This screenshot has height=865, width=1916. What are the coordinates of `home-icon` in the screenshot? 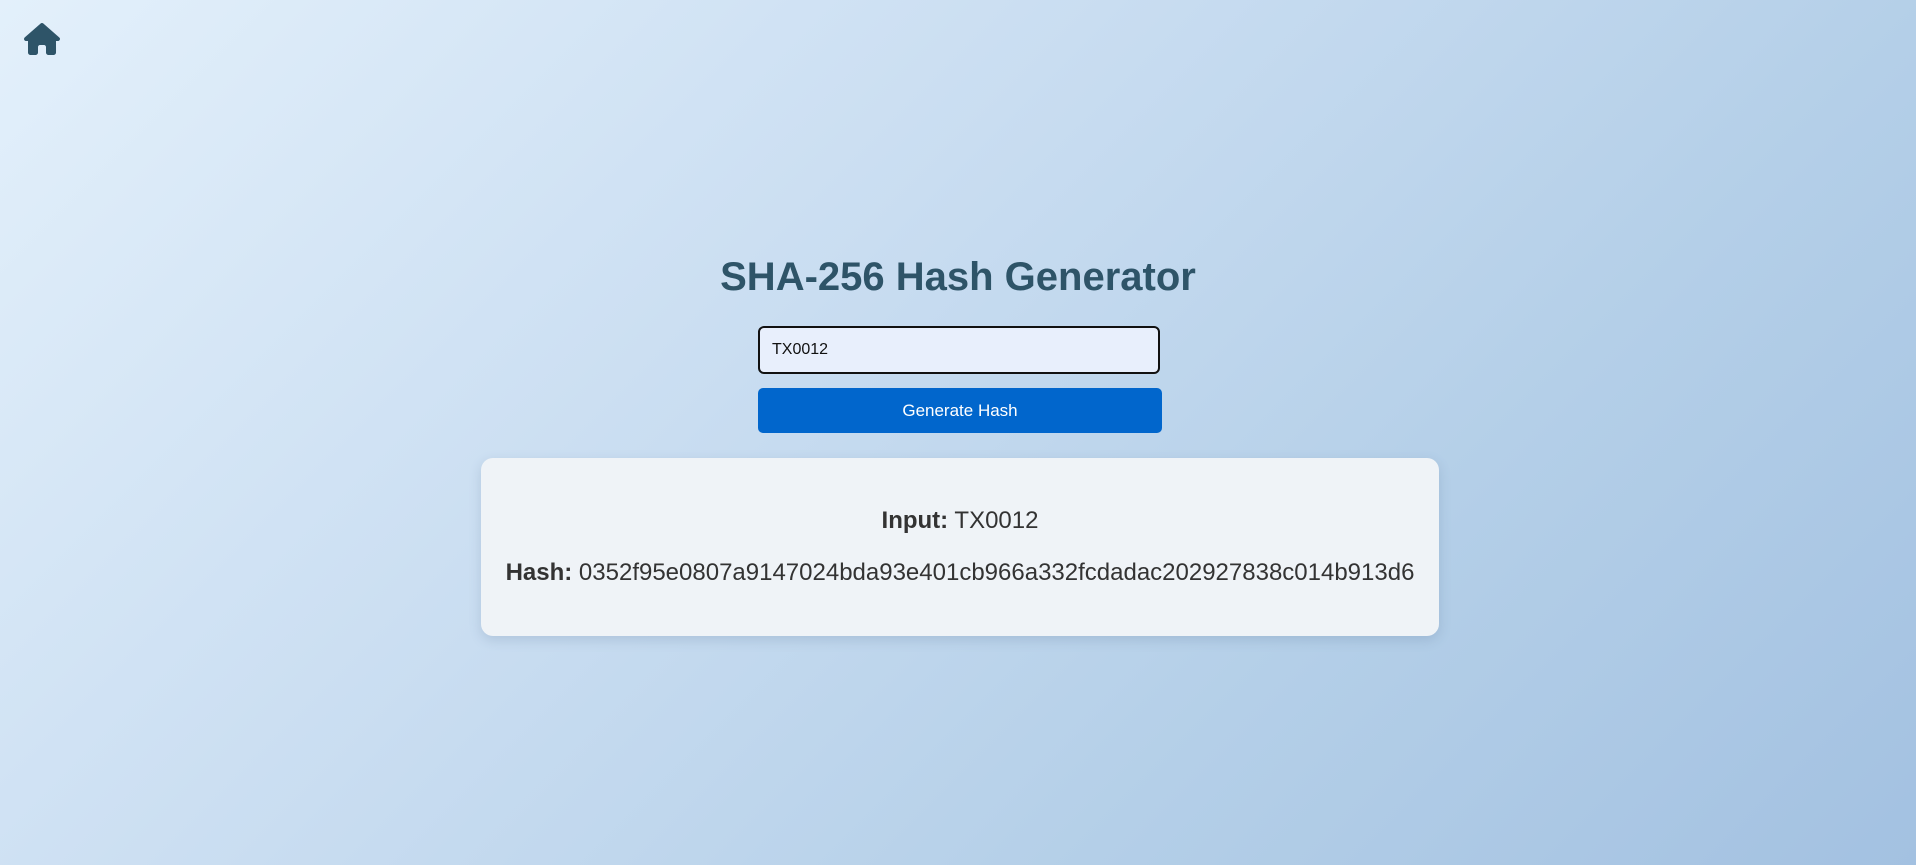 It's located at (42, 39).